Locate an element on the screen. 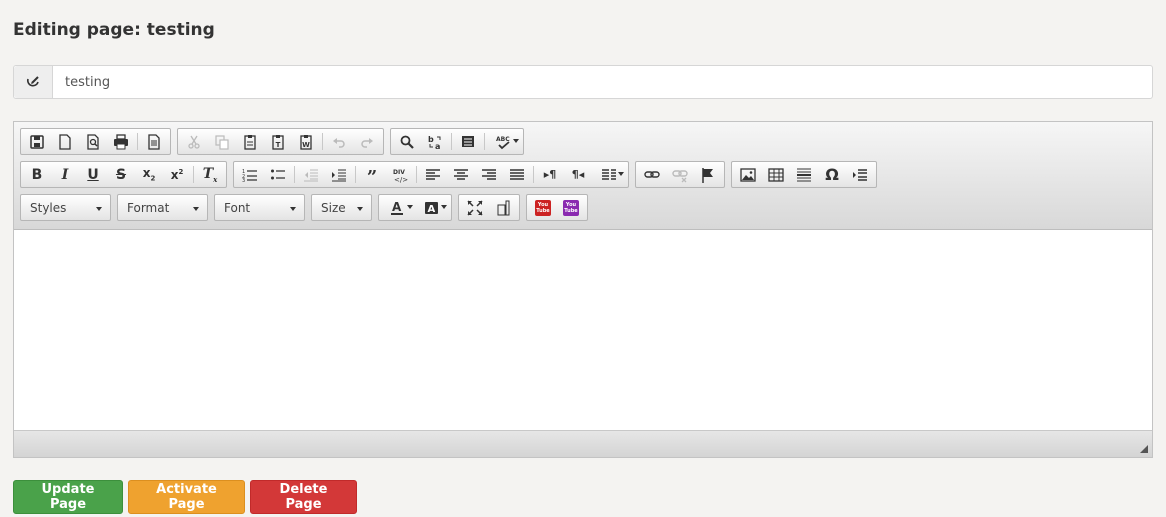  svg-text: W is located at coordinates (306, 145).